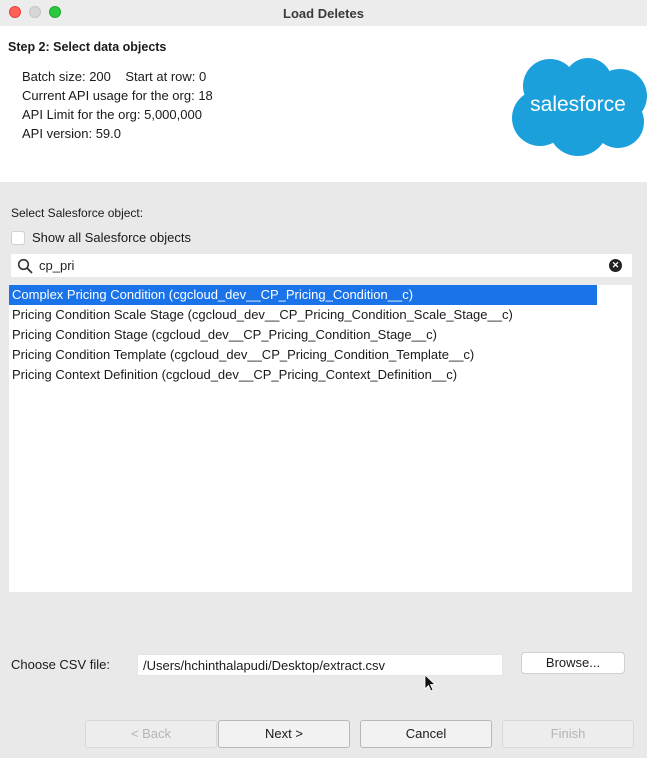 This screenshot has height=758, width=647. What do you see at coordinates (568, 734) in the screenshot?
I see `finish-button: Finish` at bounding box center [568, 734].